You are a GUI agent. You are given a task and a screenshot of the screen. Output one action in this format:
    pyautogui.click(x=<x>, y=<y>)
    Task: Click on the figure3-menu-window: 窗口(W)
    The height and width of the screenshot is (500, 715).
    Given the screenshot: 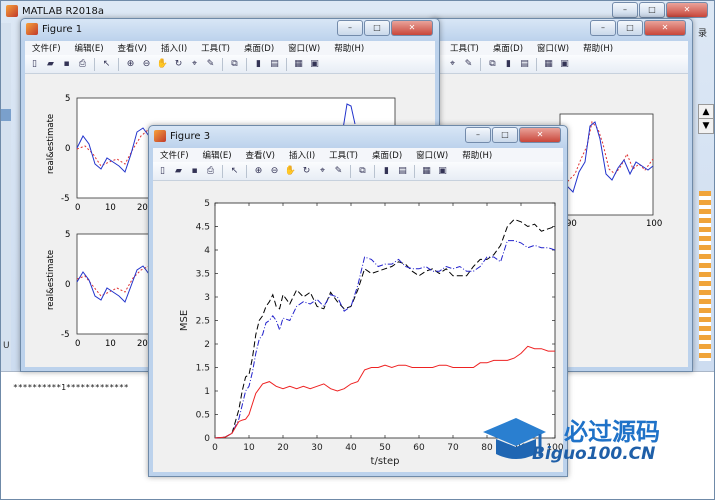 What is the action you would take?
    pyautogui.click(x=432, y=155)
    